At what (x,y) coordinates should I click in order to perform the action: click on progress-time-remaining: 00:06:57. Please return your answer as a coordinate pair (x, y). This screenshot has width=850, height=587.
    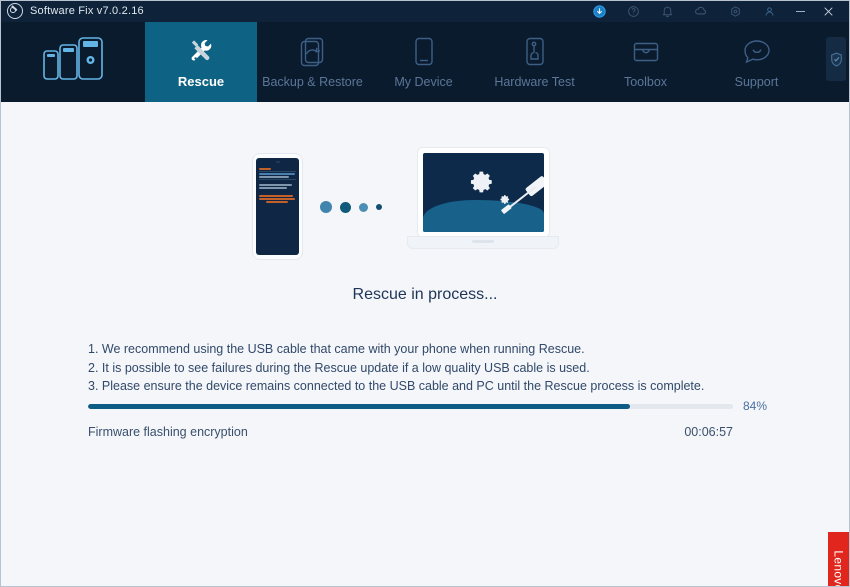
    Looking at the image, I should click on (708, 432).